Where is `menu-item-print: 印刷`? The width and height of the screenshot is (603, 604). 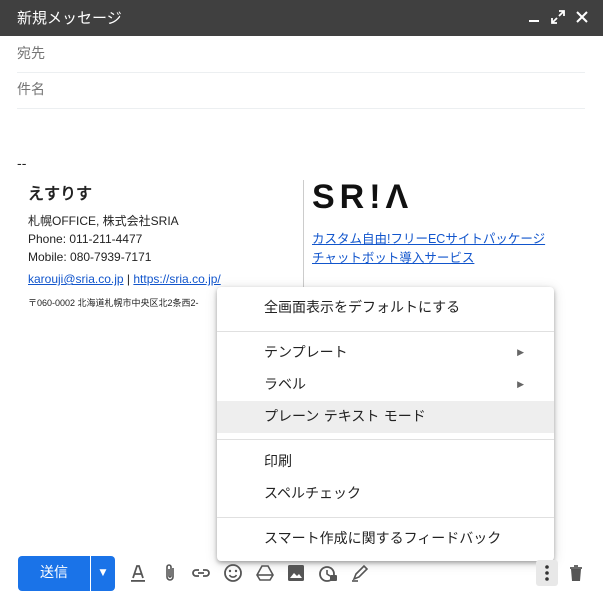 menu-item-print: 印刷 is located at coordinates (385, 462).